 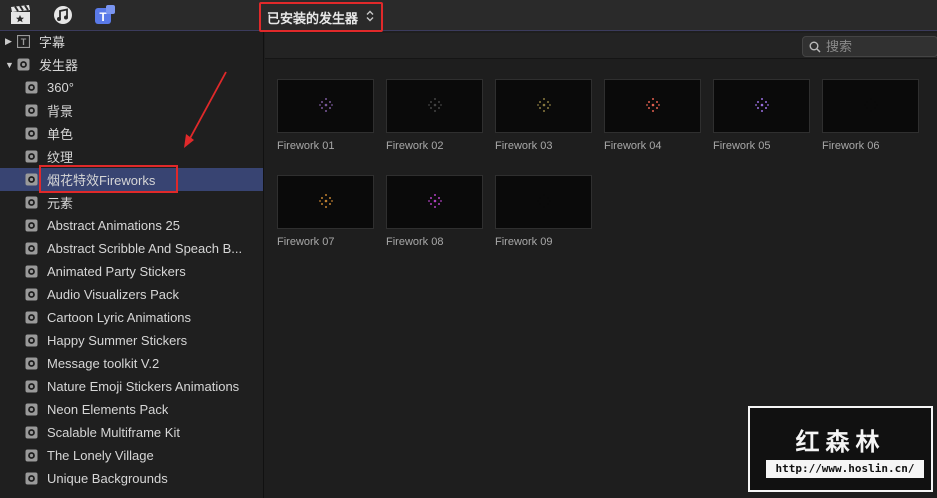 What do you see at coordinates (306, 146) in the screenshot?
I see `clip-label: Firework 01` at bounding box center [306, 146].